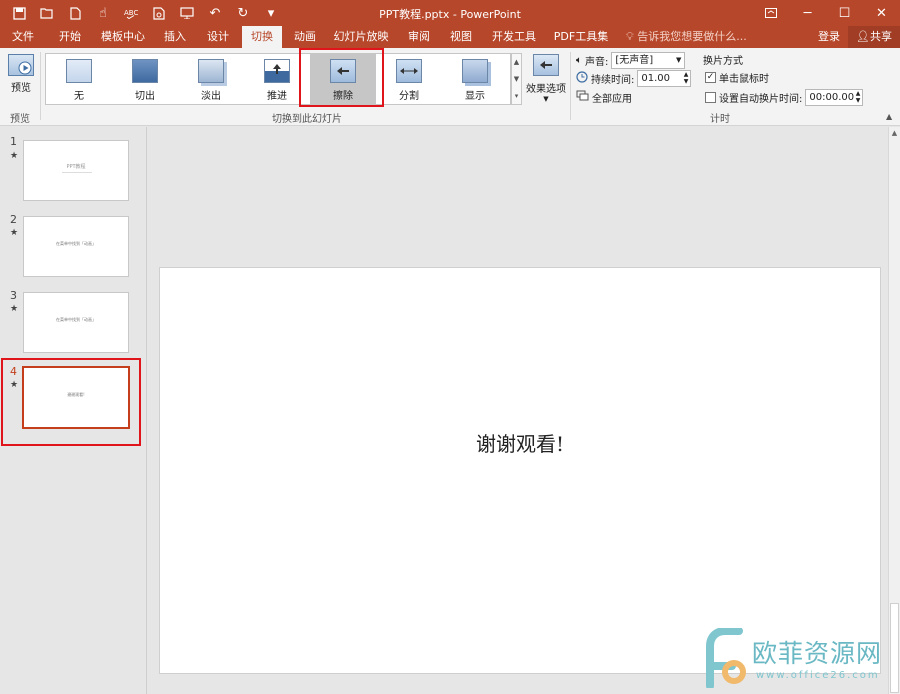 Image resolution: width=900 pixels, height=694 pixels. I want to click on thumbnail-text: PPT教程, so click(76, 167).